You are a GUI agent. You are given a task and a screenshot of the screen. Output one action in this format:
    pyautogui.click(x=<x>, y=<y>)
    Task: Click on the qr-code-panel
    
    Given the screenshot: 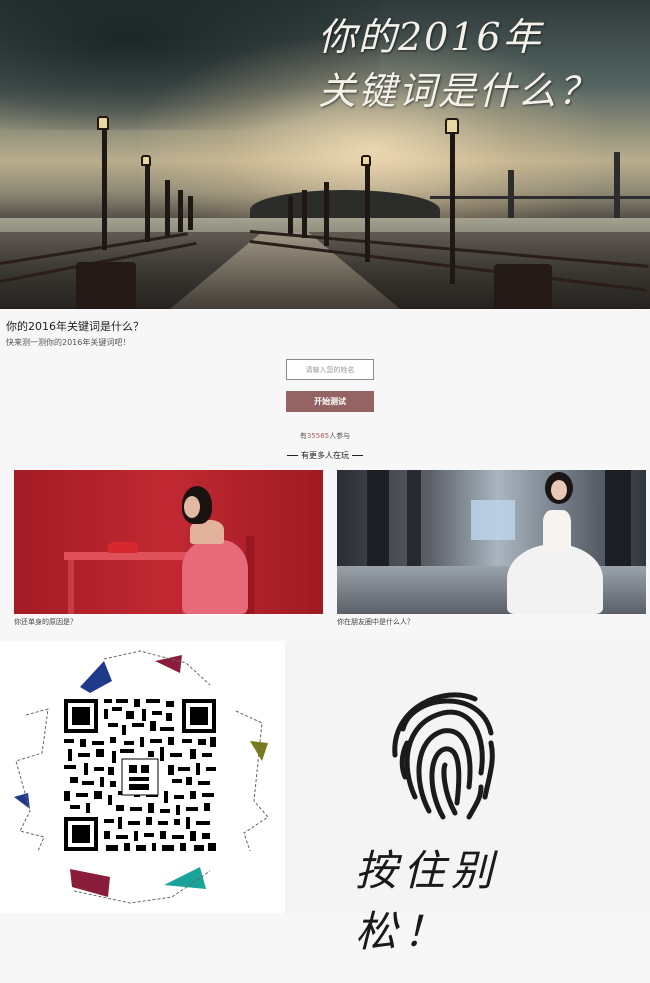 What is the action you would take?
    pyautogui.click(x=142, y=777)
    